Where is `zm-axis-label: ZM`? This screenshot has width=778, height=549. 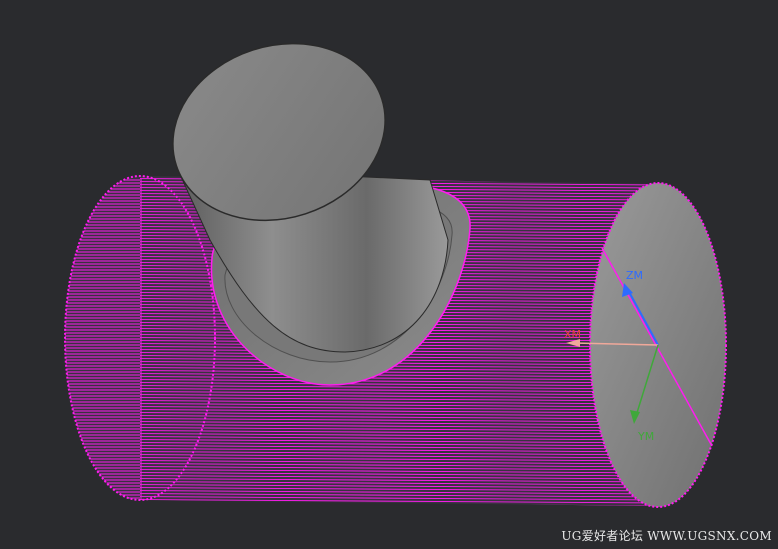
zm-axis-label: ZM is located at coordinates (634, 275).